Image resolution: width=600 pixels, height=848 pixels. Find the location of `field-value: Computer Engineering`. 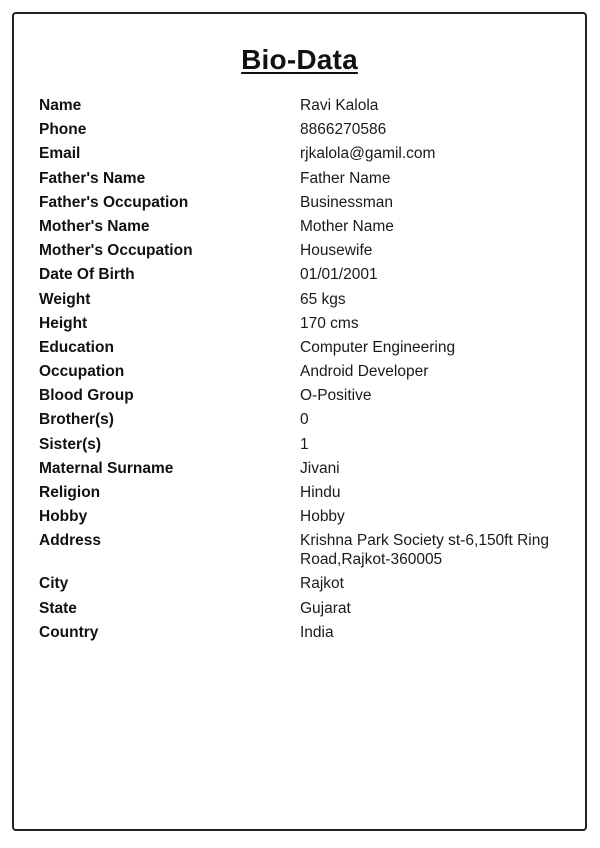

field-value: Computer Engineering is located at coordinates (378, 347).